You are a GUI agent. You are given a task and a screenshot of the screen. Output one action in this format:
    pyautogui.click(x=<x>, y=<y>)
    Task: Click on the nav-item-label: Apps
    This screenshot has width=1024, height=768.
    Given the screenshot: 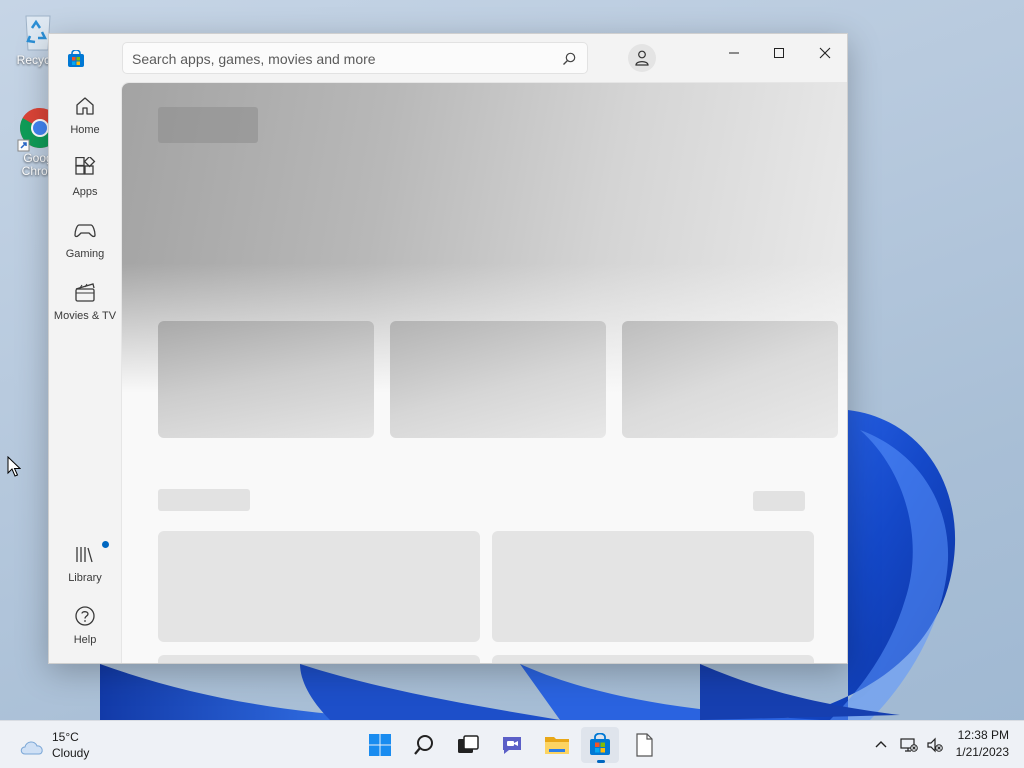 What is the action you would take?
    pyautogui.click(x=85, y=192)
    